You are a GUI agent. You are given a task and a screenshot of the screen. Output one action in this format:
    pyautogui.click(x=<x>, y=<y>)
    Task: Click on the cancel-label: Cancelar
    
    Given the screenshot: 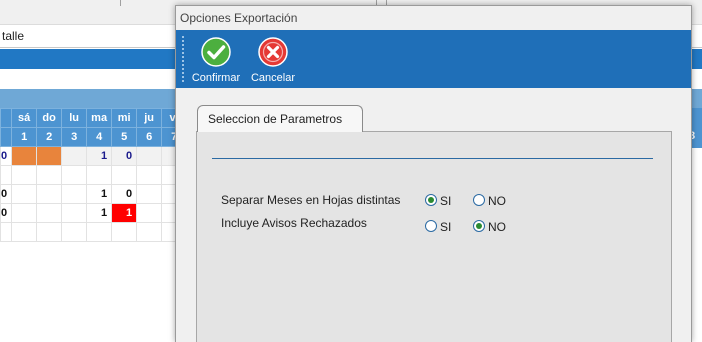 What is the action you would take?
    pyautogui.click(x=273, y=78)
    